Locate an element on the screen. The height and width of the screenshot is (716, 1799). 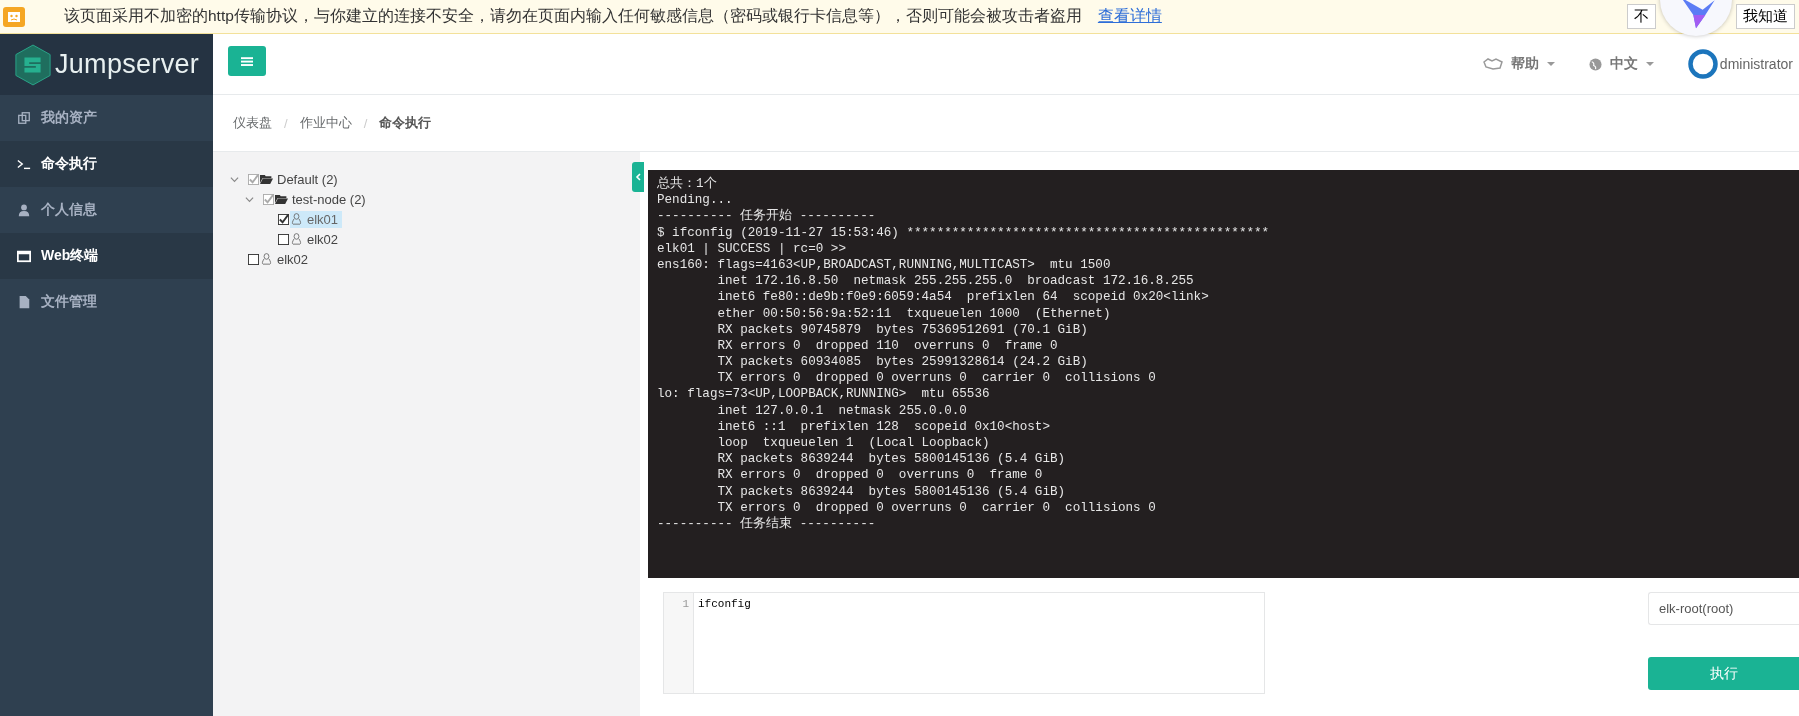
terminal-line: RX errors 0 dropped 0 overruns 0 frame 0 is located at coordinates (880, 475).